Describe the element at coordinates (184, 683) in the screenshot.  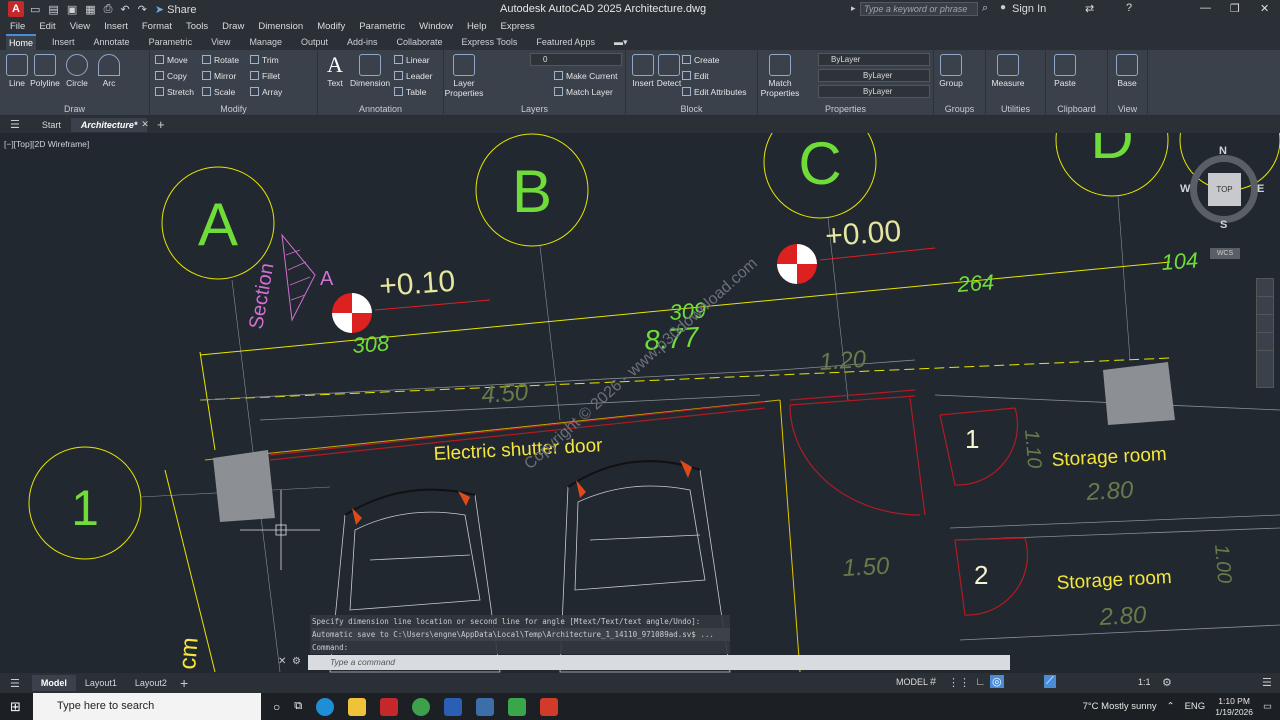
I see `add-layout-icon: +` at that location.